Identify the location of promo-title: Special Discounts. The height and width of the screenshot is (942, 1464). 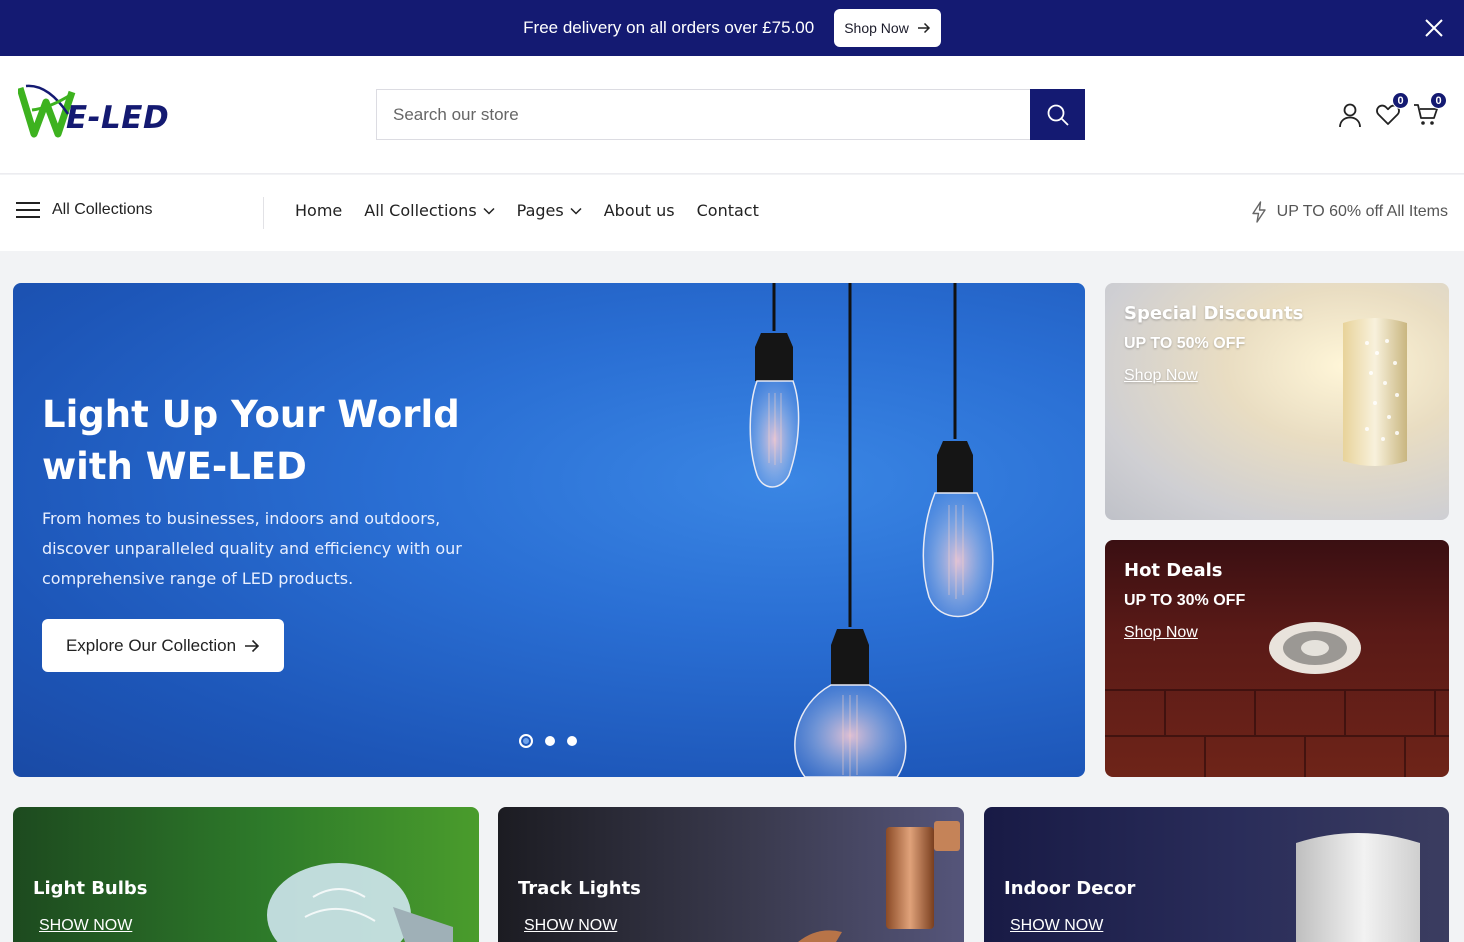
(1214, 313).